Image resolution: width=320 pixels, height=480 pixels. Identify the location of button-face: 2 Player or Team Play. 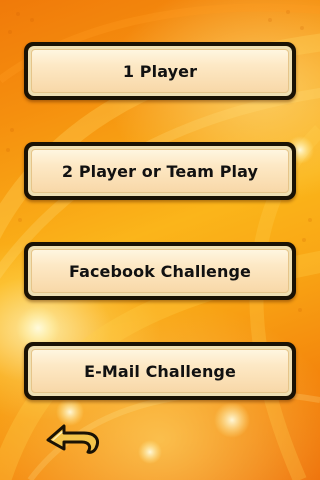
(160, 171).